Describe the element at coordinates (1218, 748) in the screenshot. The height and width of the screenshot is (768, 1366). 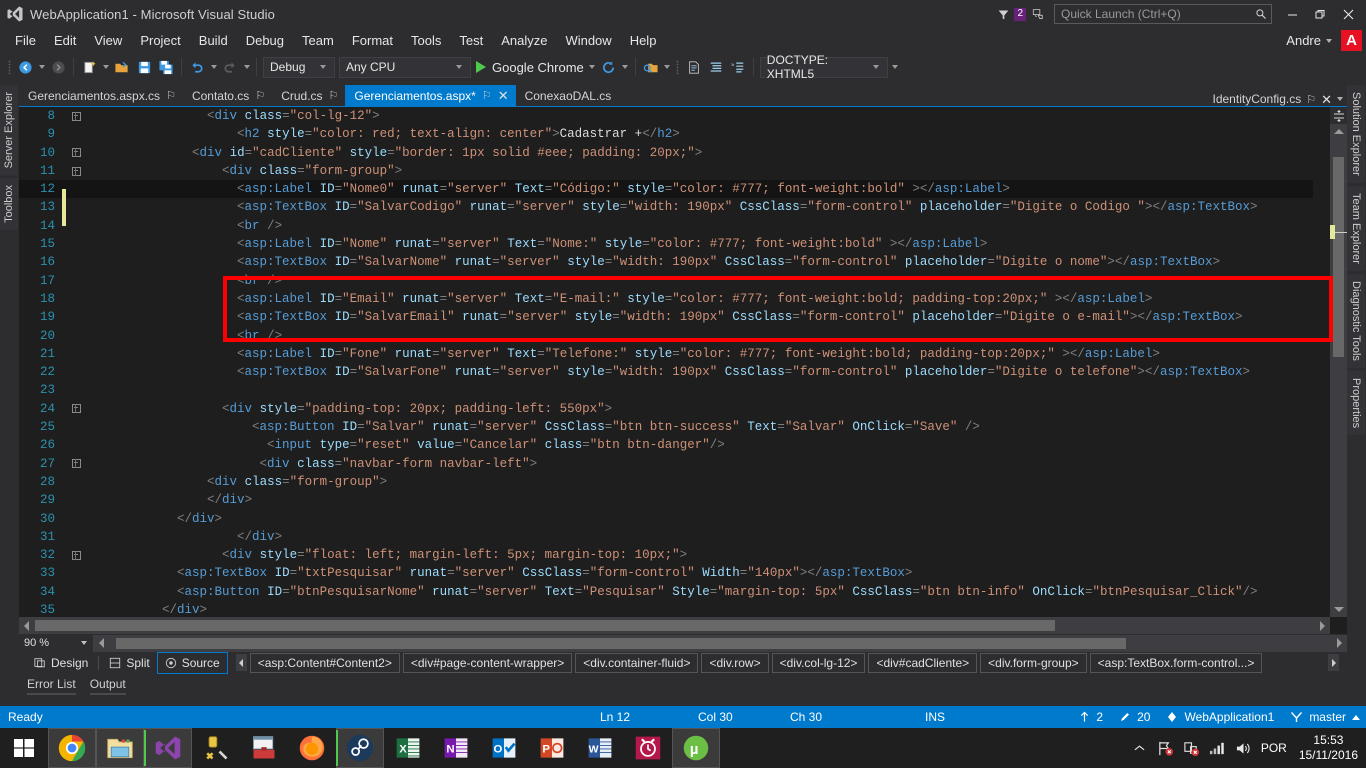
I see `signal-bars-icon` at that location.